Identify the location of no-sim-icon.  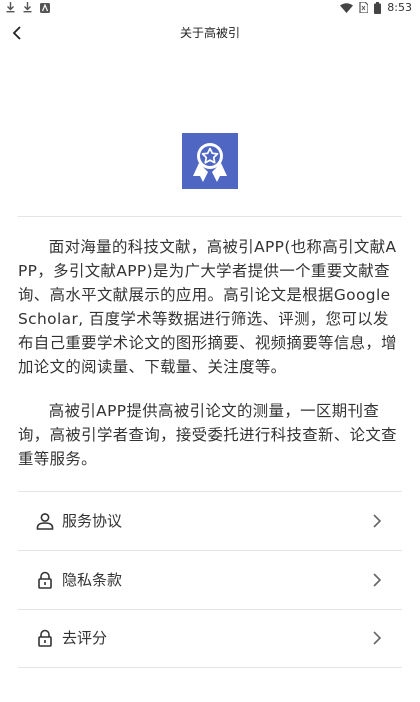
(364, 7).